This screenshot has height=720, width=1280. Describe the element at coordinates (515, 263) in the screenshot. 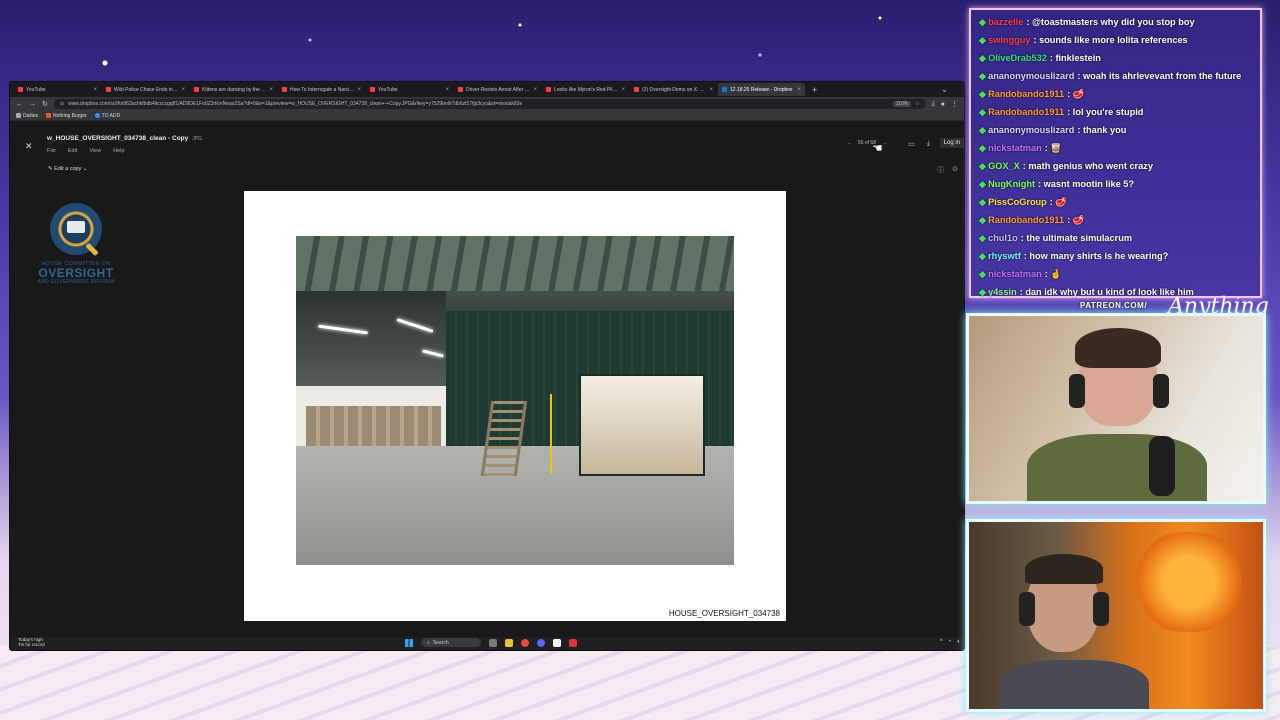

I see `photo-ceiling` at that location.